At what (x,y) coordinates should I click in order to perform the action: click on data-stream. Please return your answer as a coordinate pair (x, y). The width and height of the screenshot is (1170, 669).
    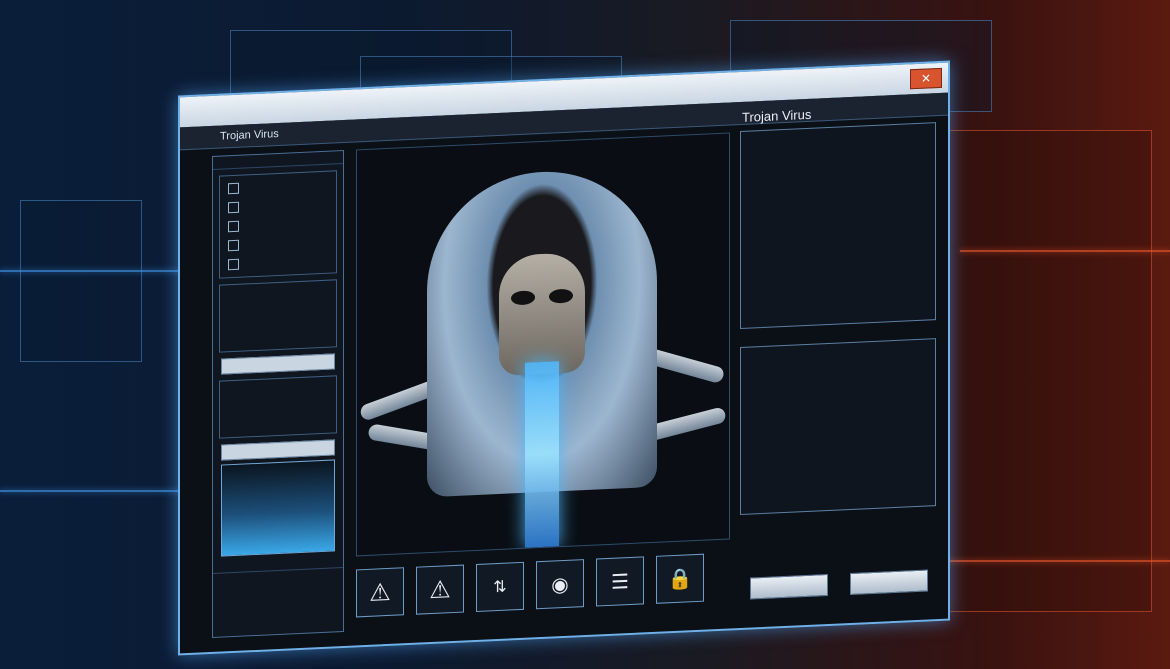
    Looking at the image, I should click on (542, 454).